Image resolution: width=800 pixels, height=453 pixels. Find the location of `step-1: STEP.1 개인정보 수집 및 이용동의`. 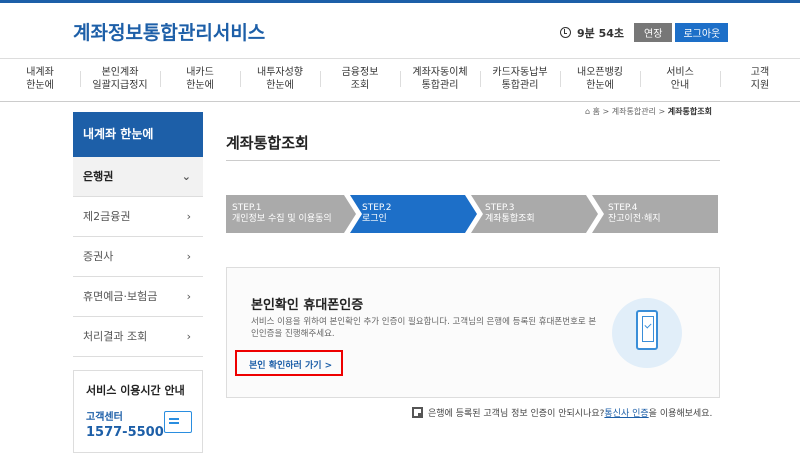

step-1: STEP.1 개인정보 수집 및 이용동의 is located at coordinates (291, 214).